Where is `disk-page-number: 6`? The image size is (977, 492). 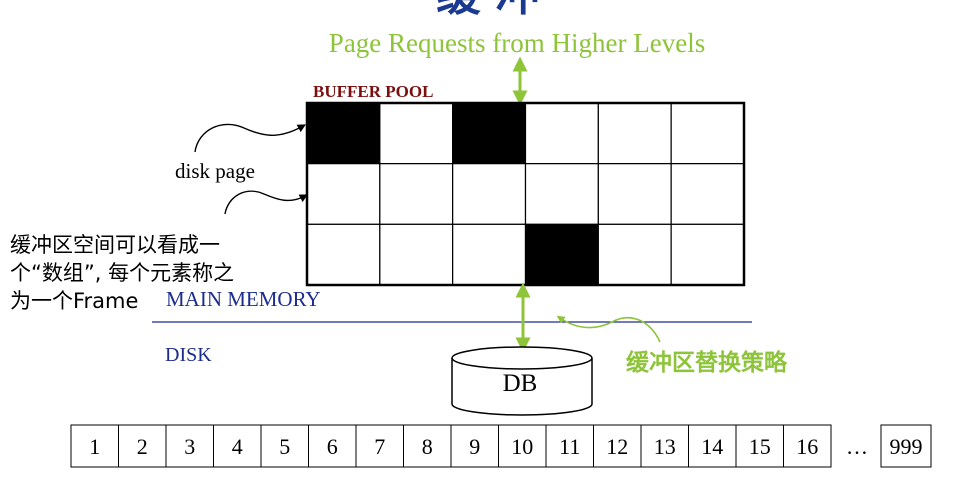 disk-page-number: 6 is located at coordinates (332, 446).